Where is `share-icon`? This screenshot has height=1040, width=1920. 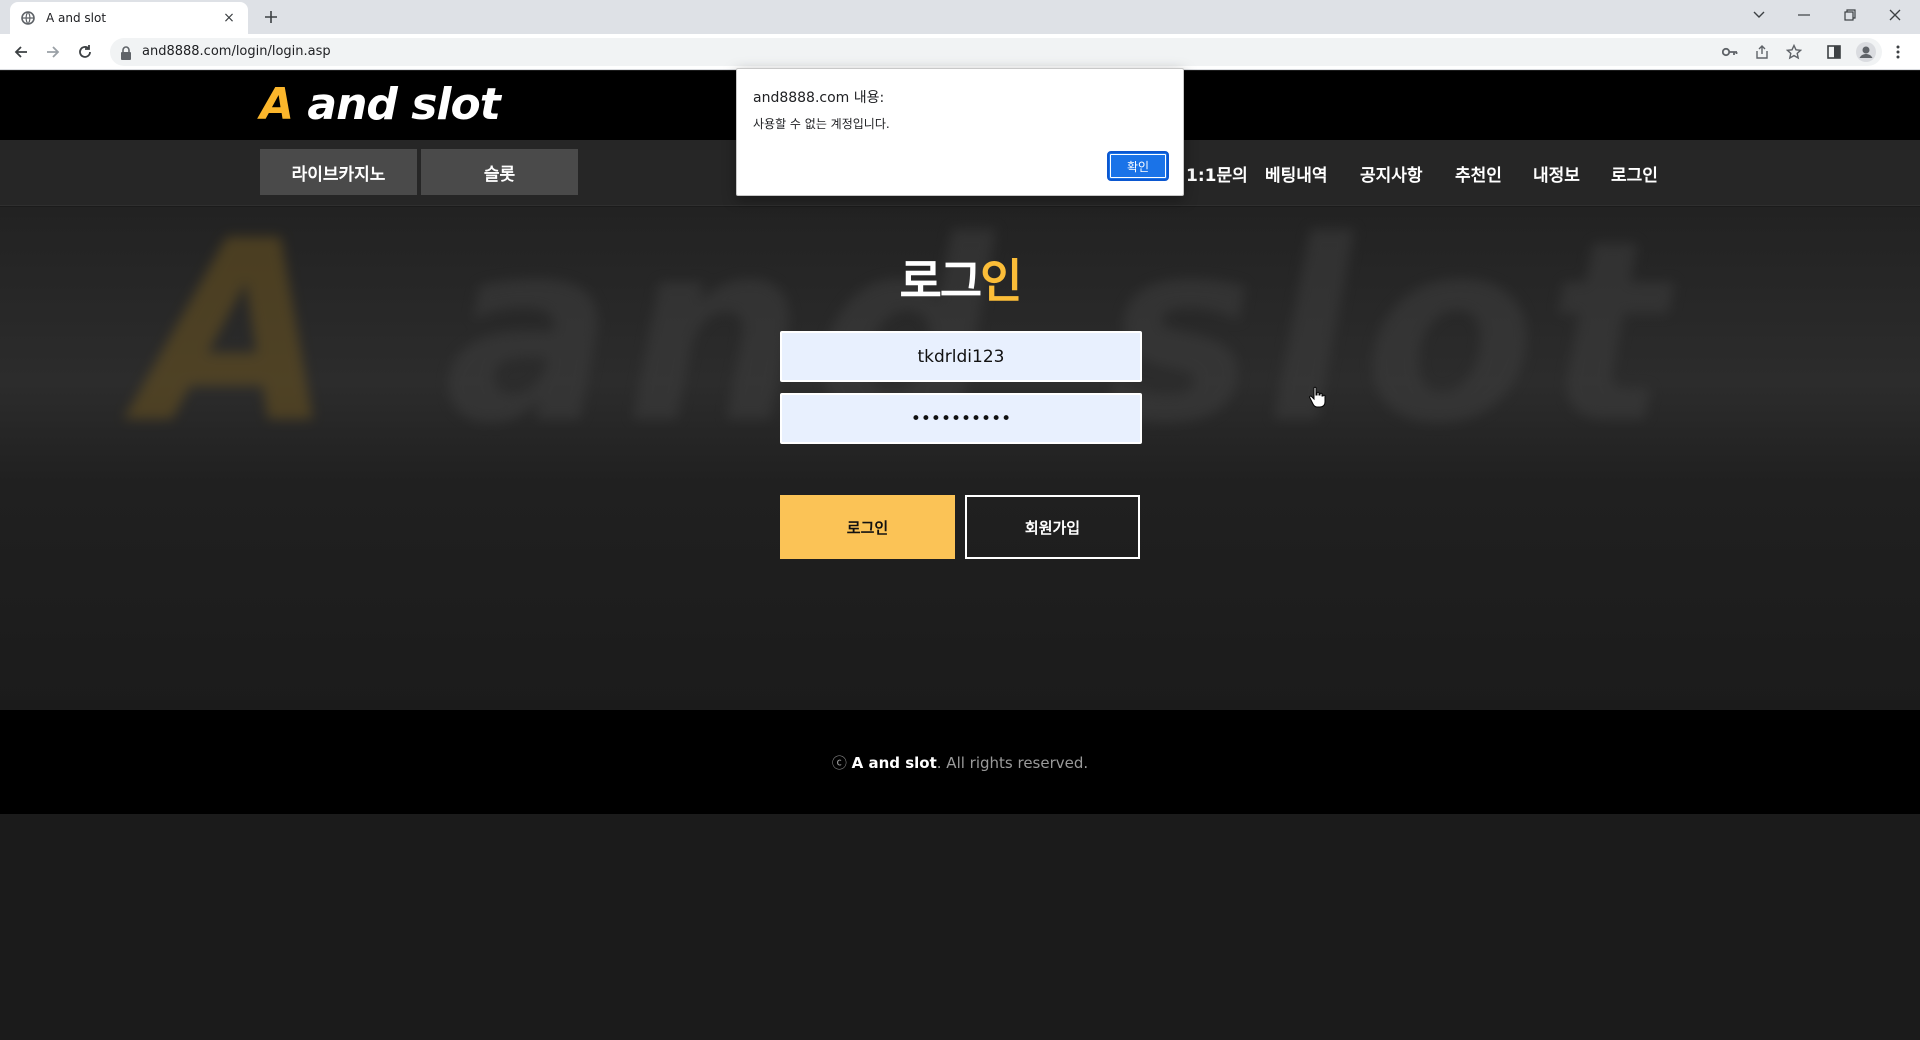 share-icon is located at coordinates (1762, 52).